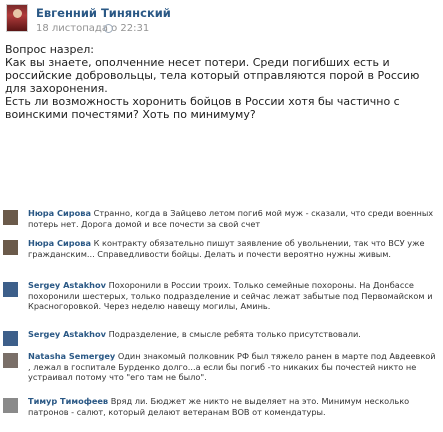  I want to click on commenter-name: Natasha Semergey, so click(71, 356).